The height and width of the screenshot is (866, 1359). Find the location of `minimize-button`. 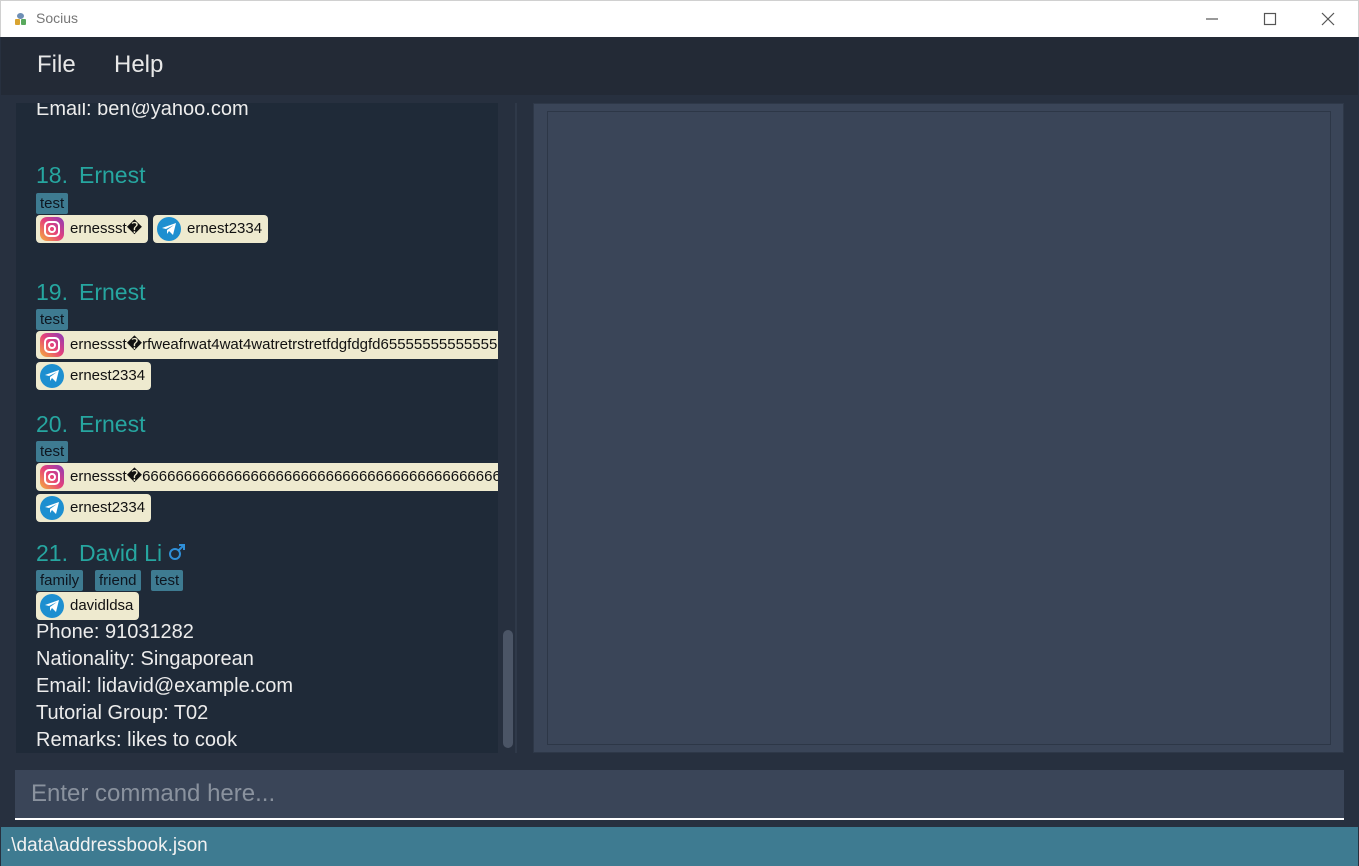

minimize-button is located at coordinates (1212, 19).